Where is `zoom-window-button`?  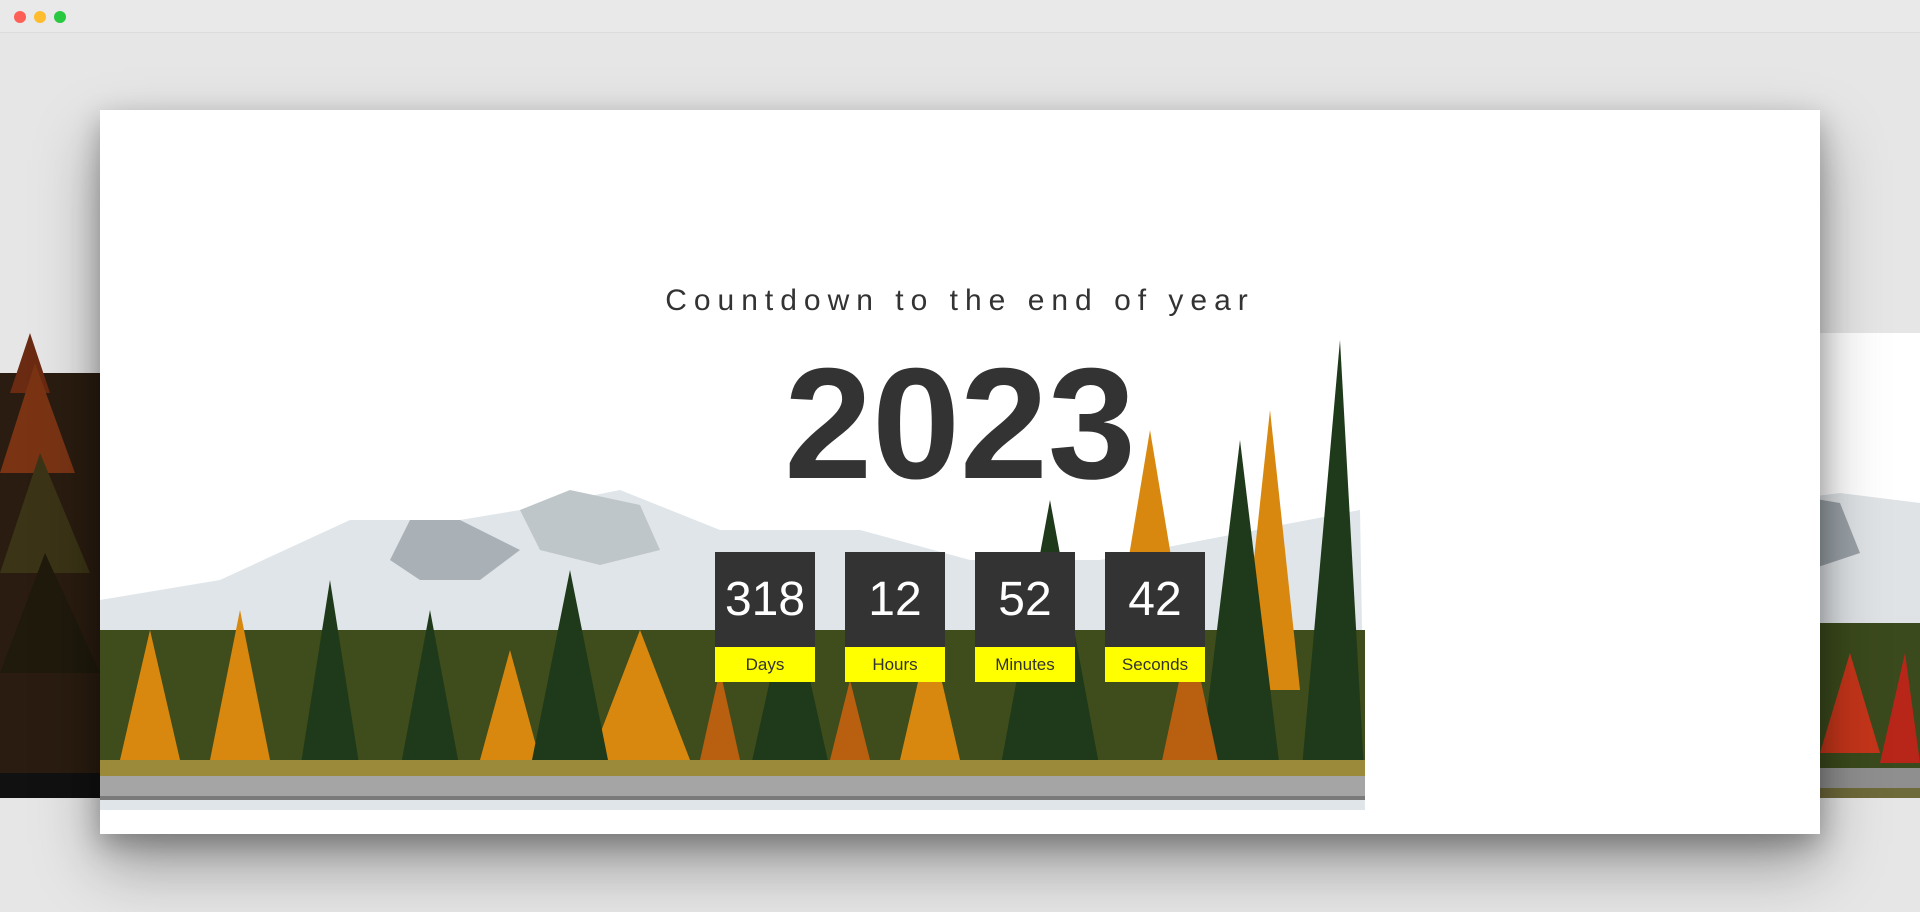
zoom-window-button is located at coordinates (60, 17).